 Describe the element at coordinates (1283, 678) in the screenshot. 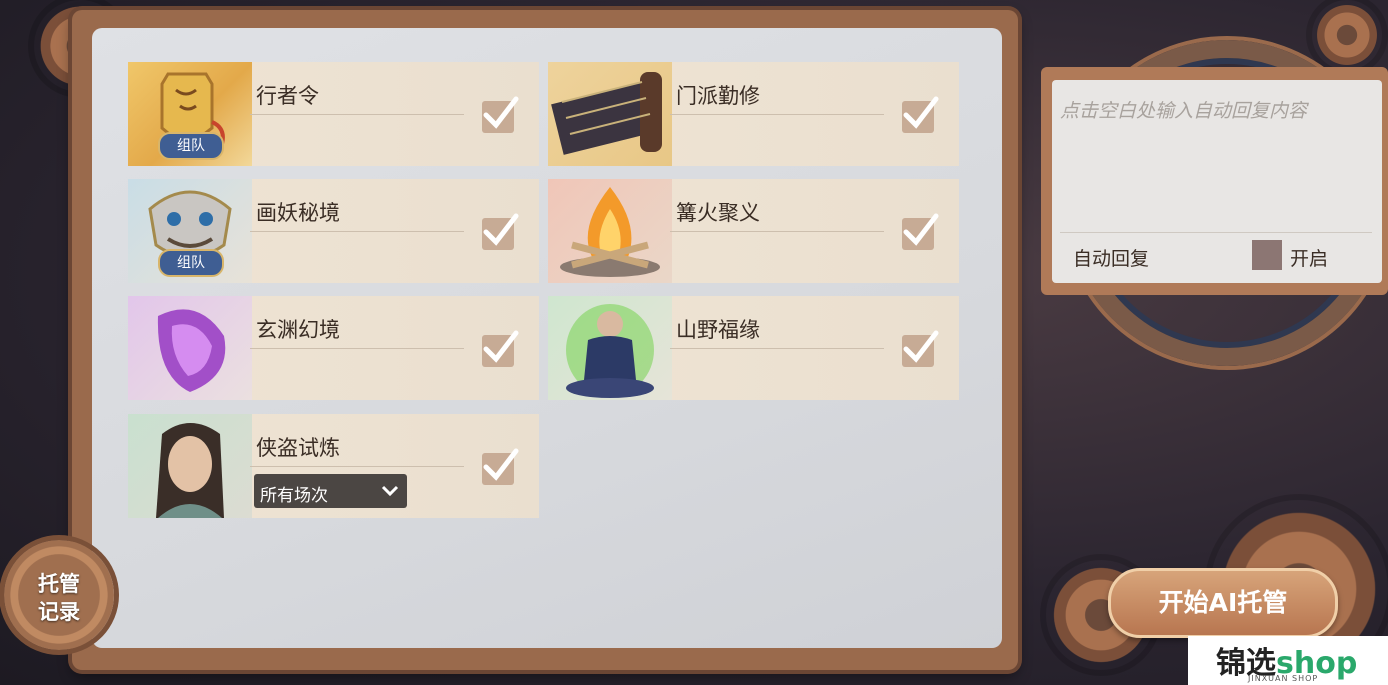

I see `watermark-sub: JINXUAN SHOP` at that location.